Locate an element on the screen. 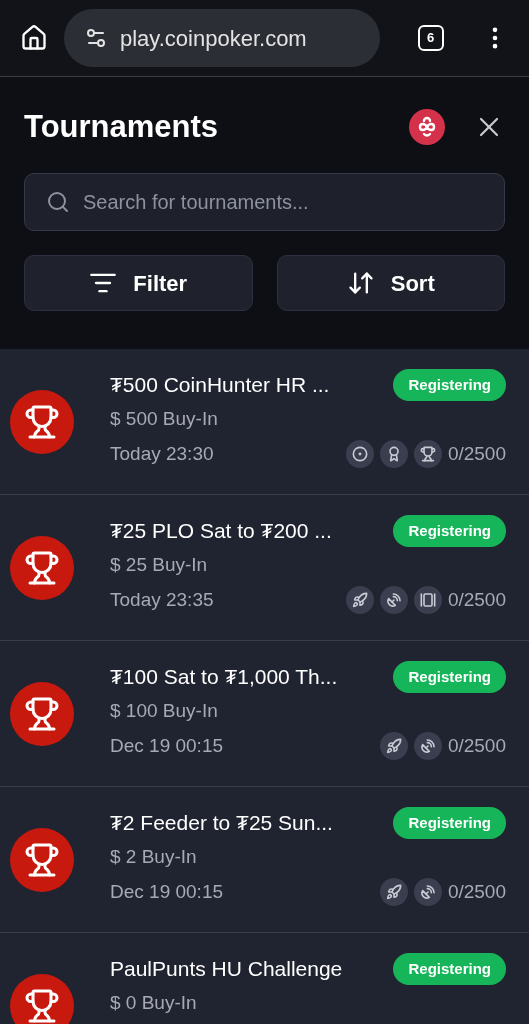  home-icon is located at coordinates (34, 38).